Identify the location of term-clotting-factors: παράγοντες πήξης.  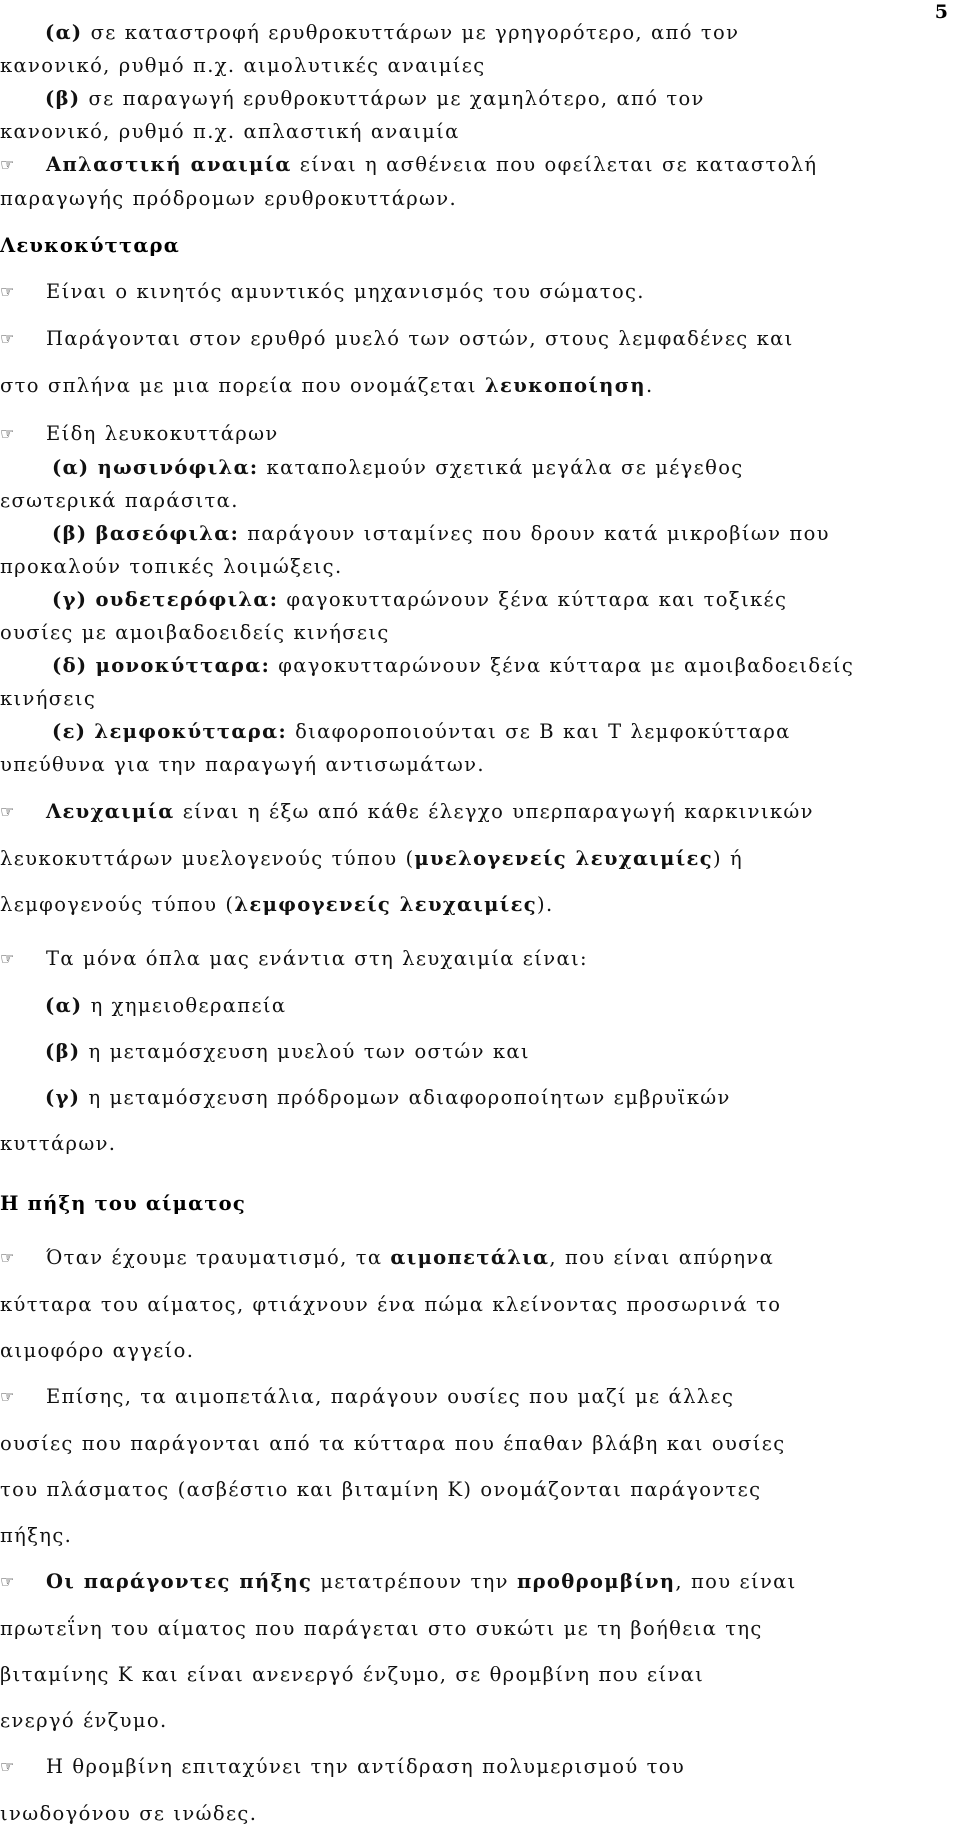
(198, 1581).